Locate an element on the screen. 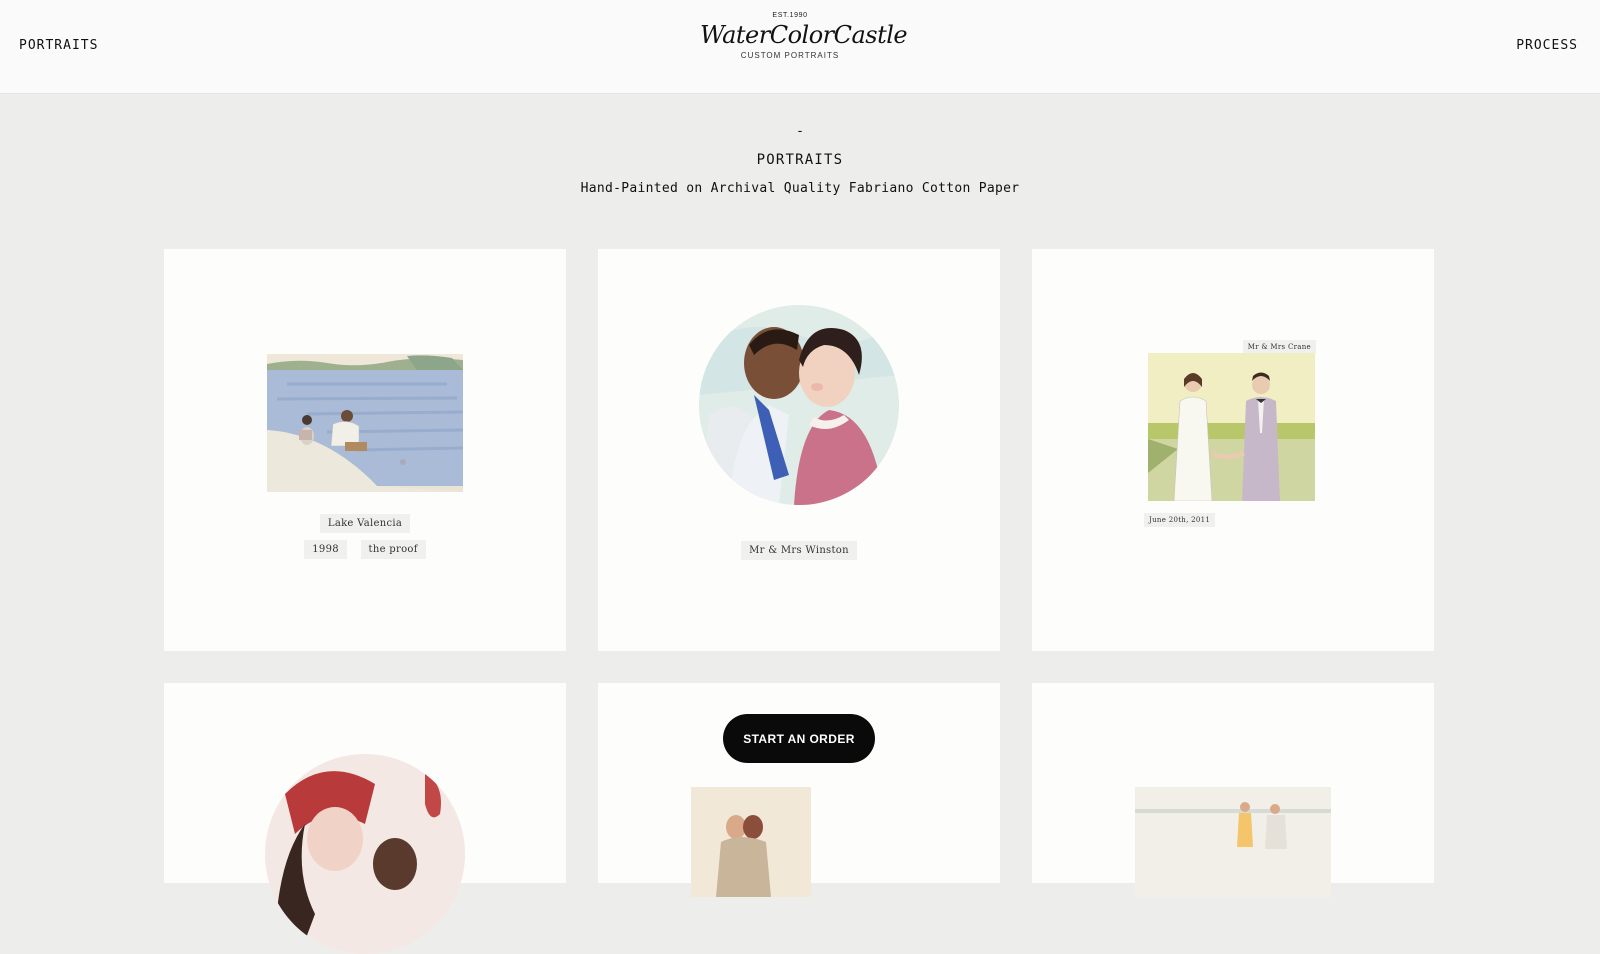 Image resolution: width=1600 pixels, height=954 pixels. tag-couple-name: Mr & Mrs Crane is located at coordinates (1279, 347).